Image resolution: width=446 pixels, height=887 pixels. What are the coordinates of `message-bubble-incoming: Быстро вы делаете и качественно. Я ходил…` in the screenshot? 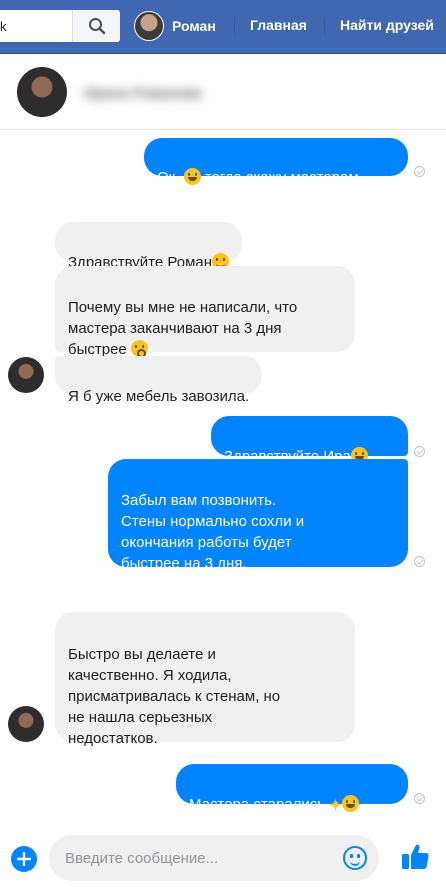 It's located at (205, 679).